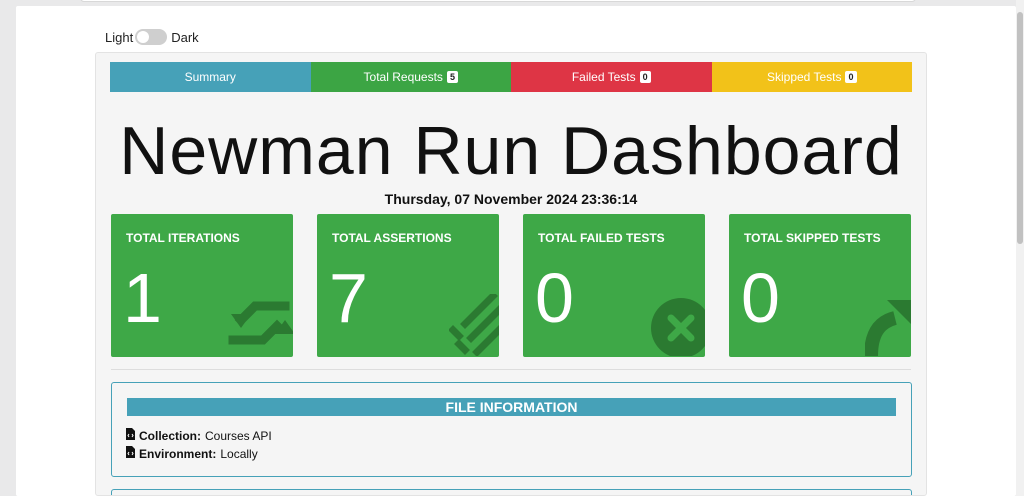 Image resolution: width=1024 pixels, height=496 pixels. Describe the element at coordinates (142, 298) in the screenshot. I see `card-value: 1` at that location.